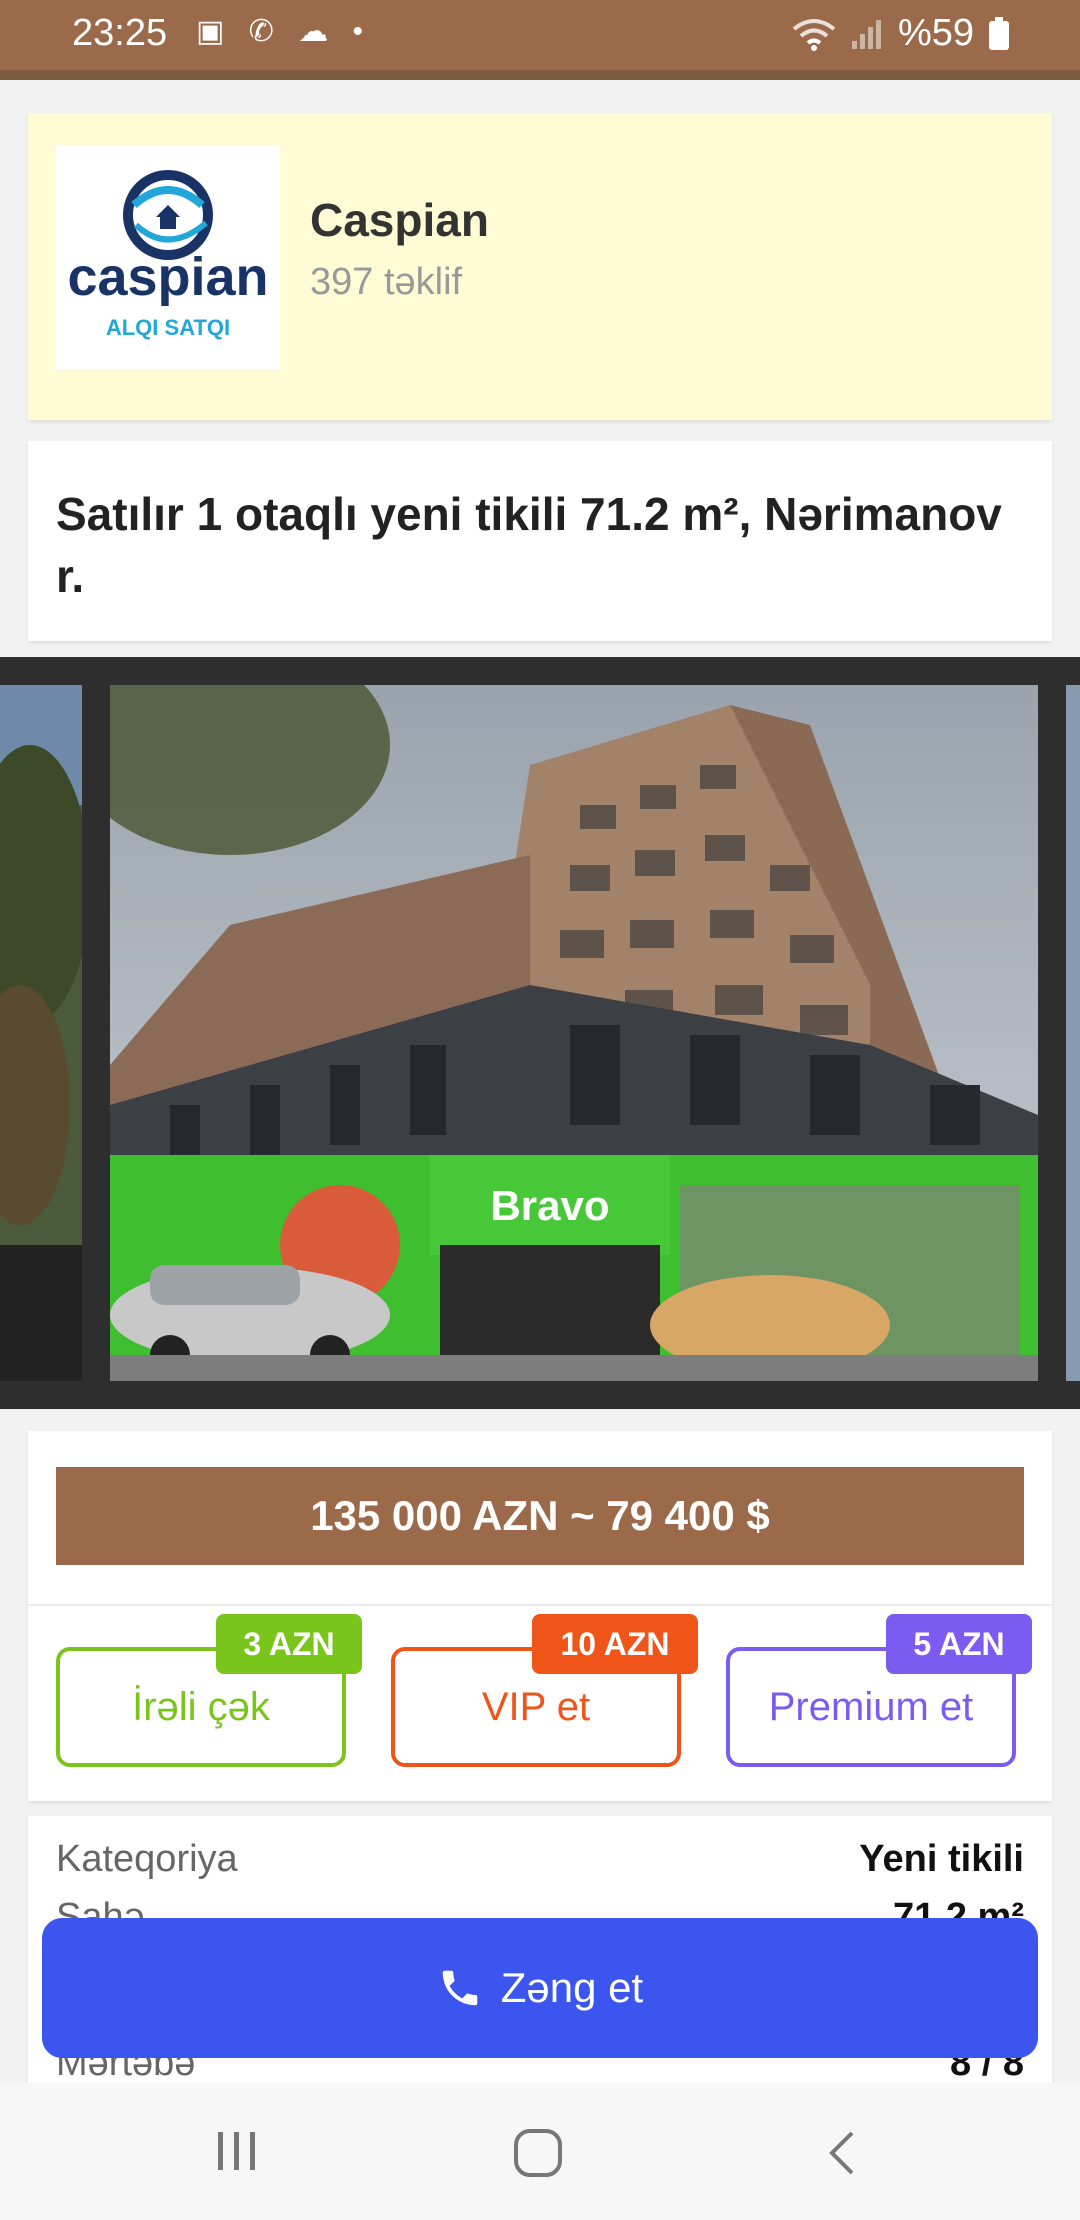 This screenshot has height=2220, width=1080. Describe the element at coordinates (201, 1706) in the screenshot. I see `promote-forward-label: İrəli çək` at that location.